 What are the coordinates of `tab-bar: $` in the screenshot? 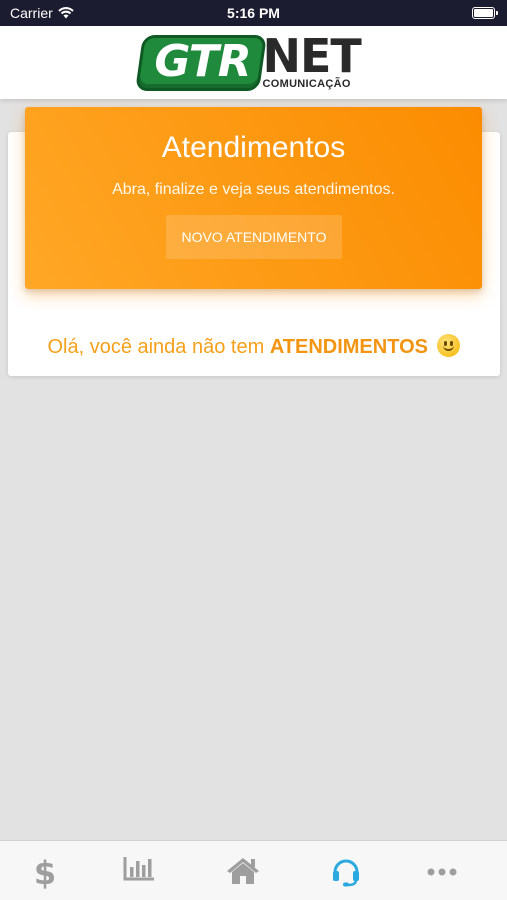 It's located at (253, 870).